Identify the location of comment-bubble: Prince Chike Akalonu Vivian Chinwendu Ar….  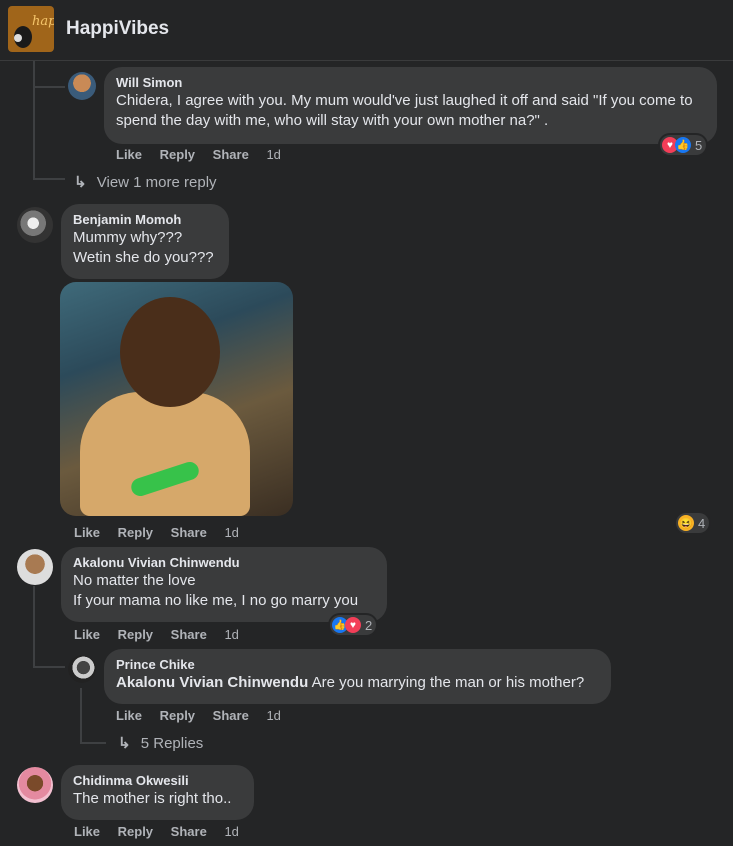
(357, 676).